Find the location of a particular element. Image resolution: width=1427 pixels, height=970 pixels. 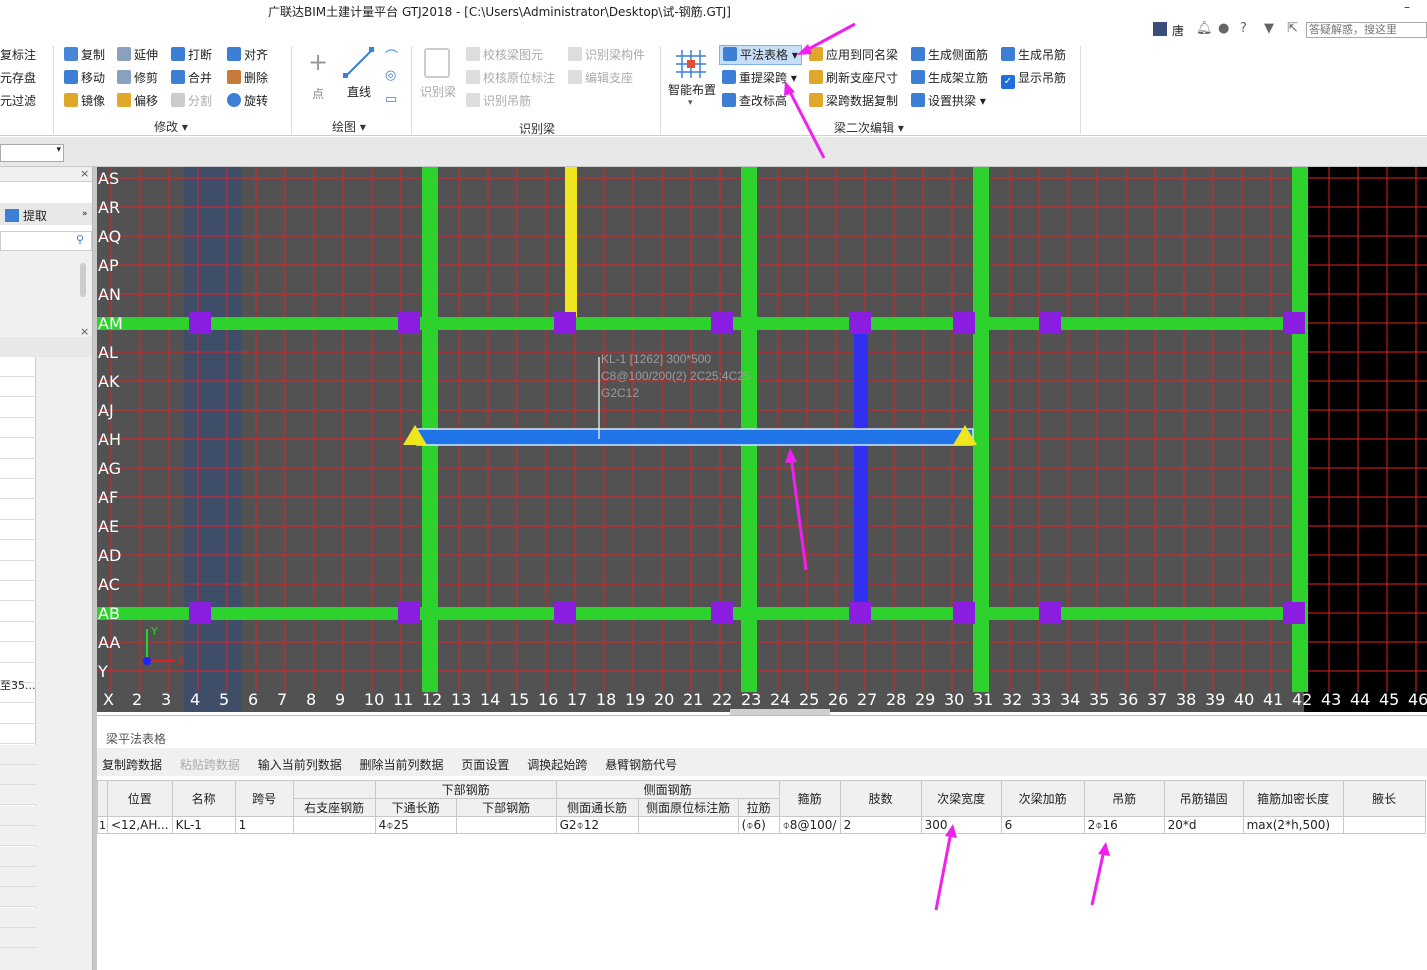

help-icon: ? is located at coordinates (1243, 28).